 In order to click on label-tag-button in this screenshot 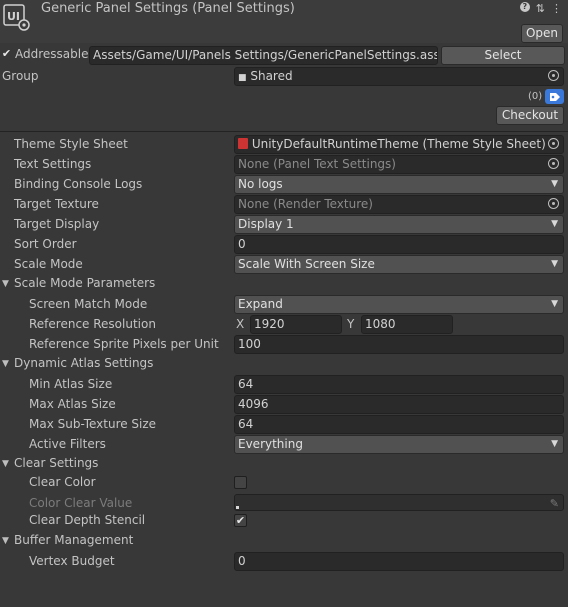, I will do `click(554, 96)`.